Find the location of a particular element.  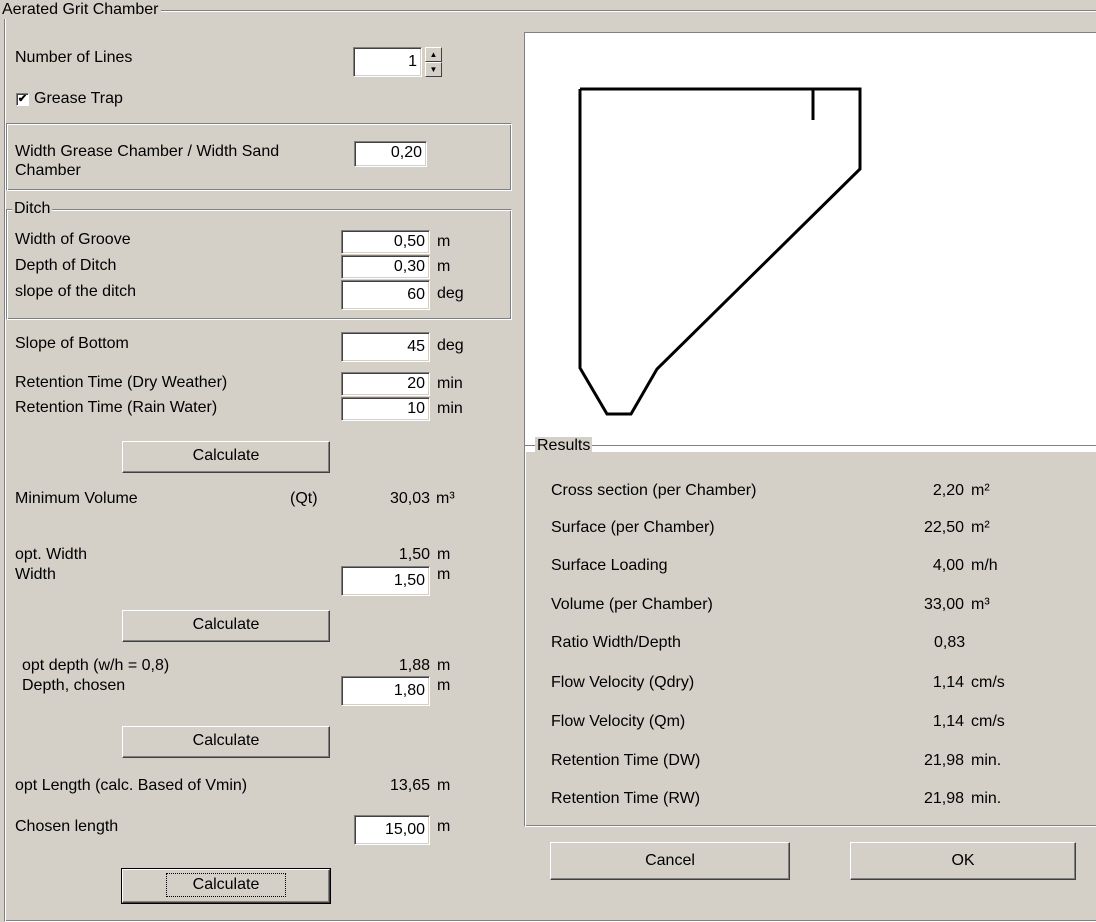

chosen-length-unit: m is located at coordinates (444, 826).